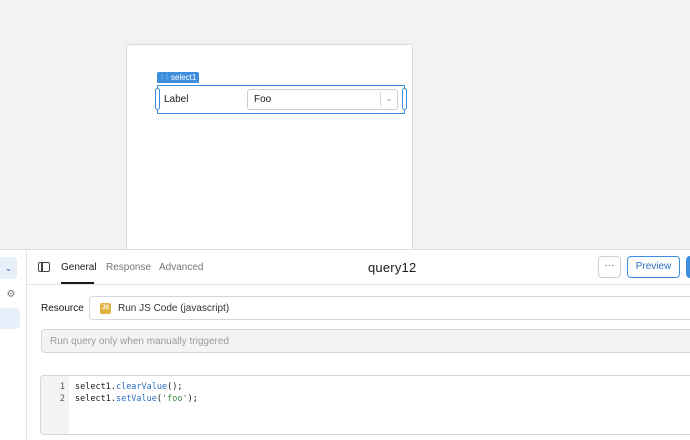 This screenshot has height=440, width=690. I want to click on line-number: 2, so click(62, 399).